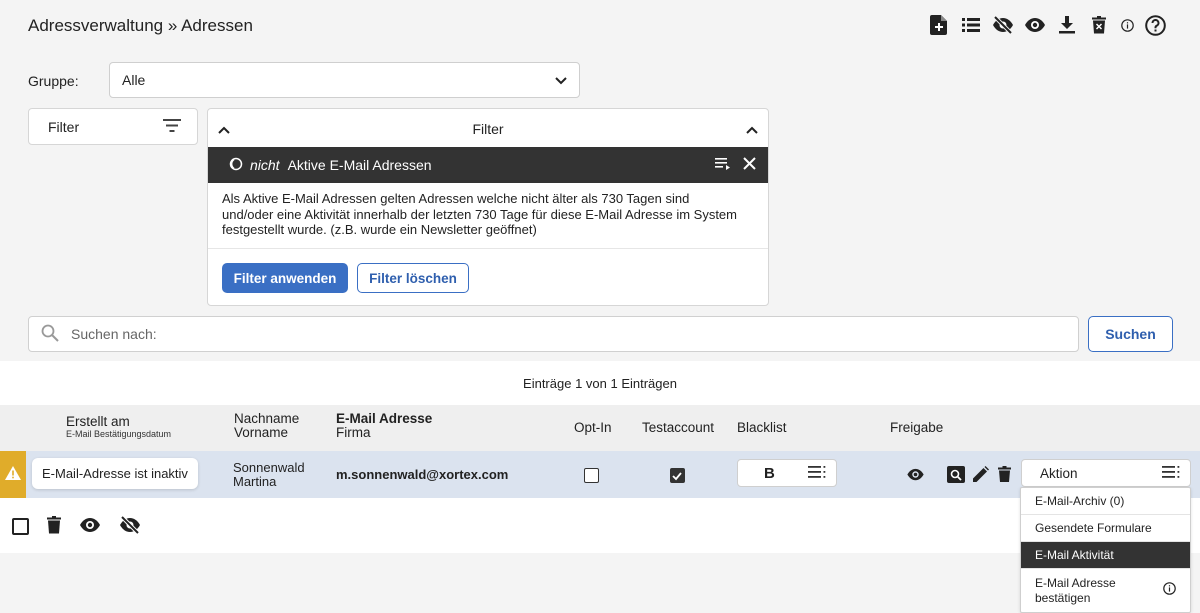 The image size is (1200, 613). I want to click on close-icon, so click(749, 165).